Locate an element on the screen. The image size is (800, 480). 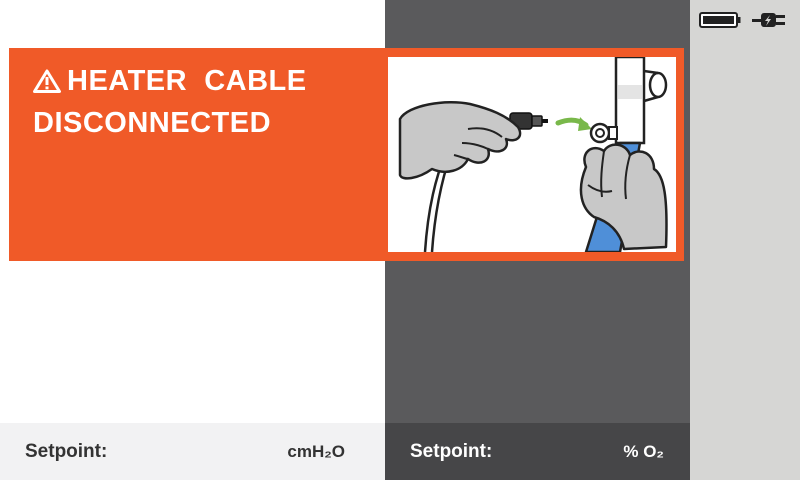
alarm-title-text-1: HEATER CABLE is located at coordinates (187, 81).